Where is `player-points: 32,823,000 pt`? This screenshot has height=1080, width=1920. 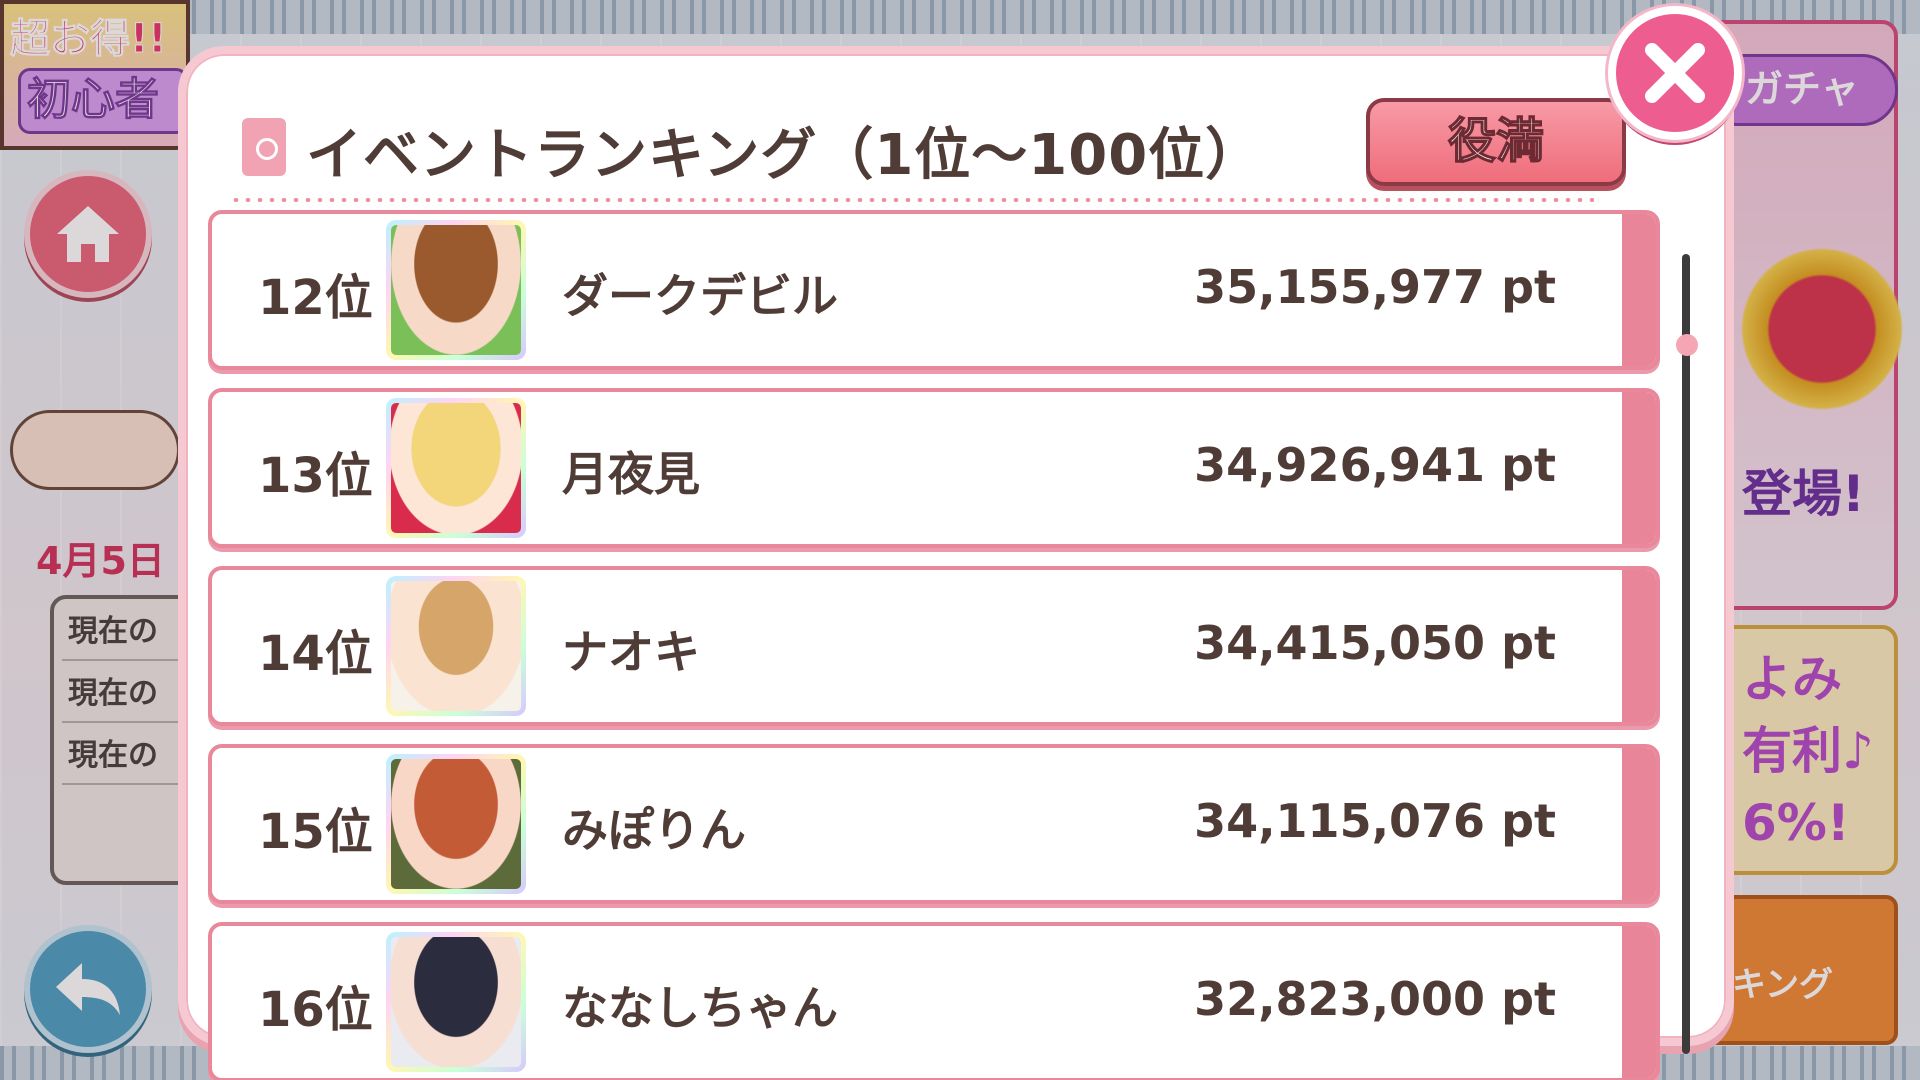 player-points: 32,823,000 pt is located at coordinates (1375, 999).